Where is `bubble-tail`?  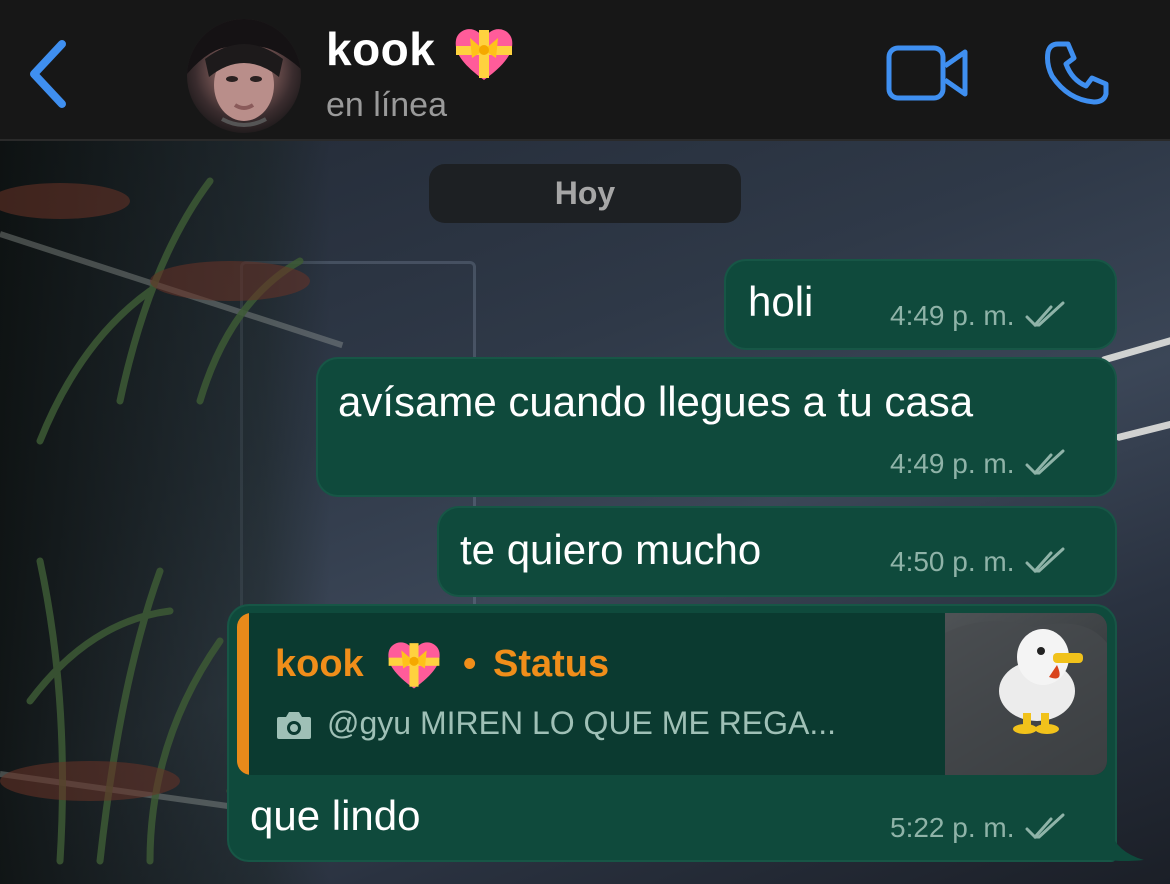
bubble-tail is located at coordinates (1127, 845).